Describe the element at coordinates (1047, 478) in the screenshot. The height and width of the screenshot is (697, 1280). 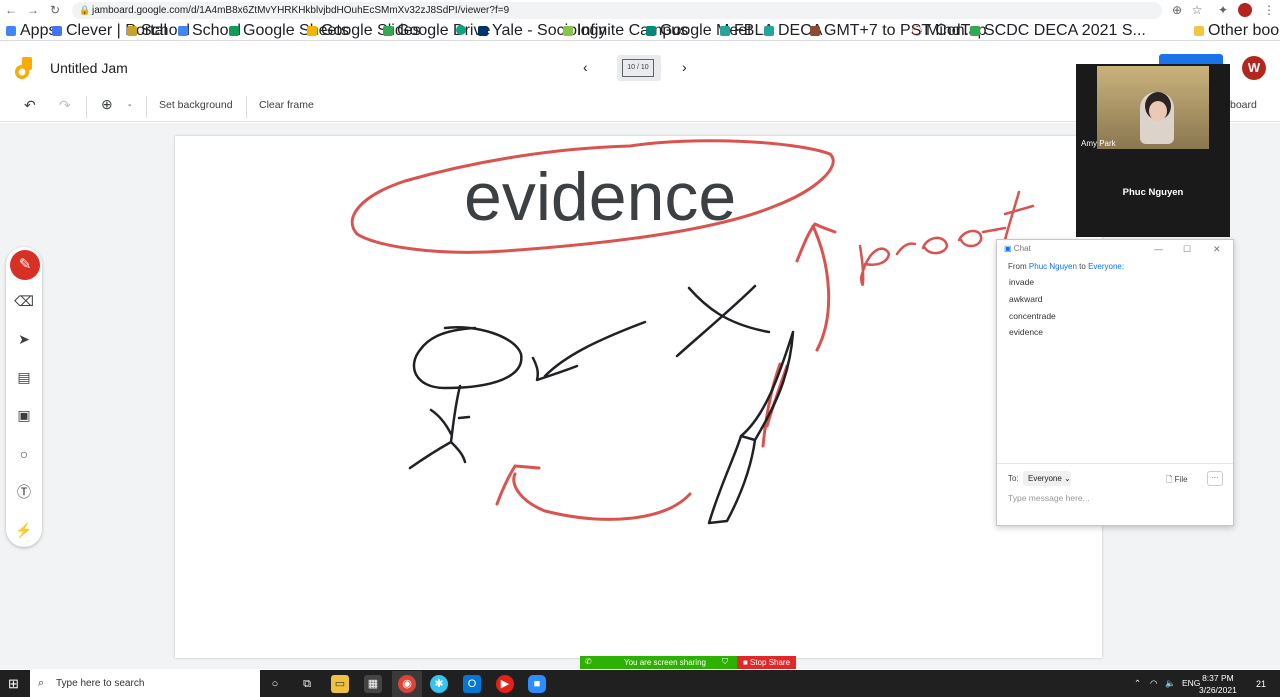
I see `recipient-dropdown: Everyone ⌄` at that location.